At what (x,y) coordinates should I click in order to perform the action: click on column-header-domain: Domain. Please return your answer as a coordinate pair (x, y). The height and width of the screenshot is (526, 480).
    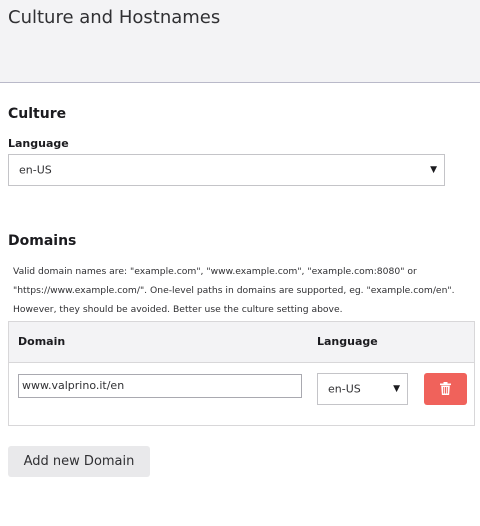
    Looking at the image, I should click on (42, 341).